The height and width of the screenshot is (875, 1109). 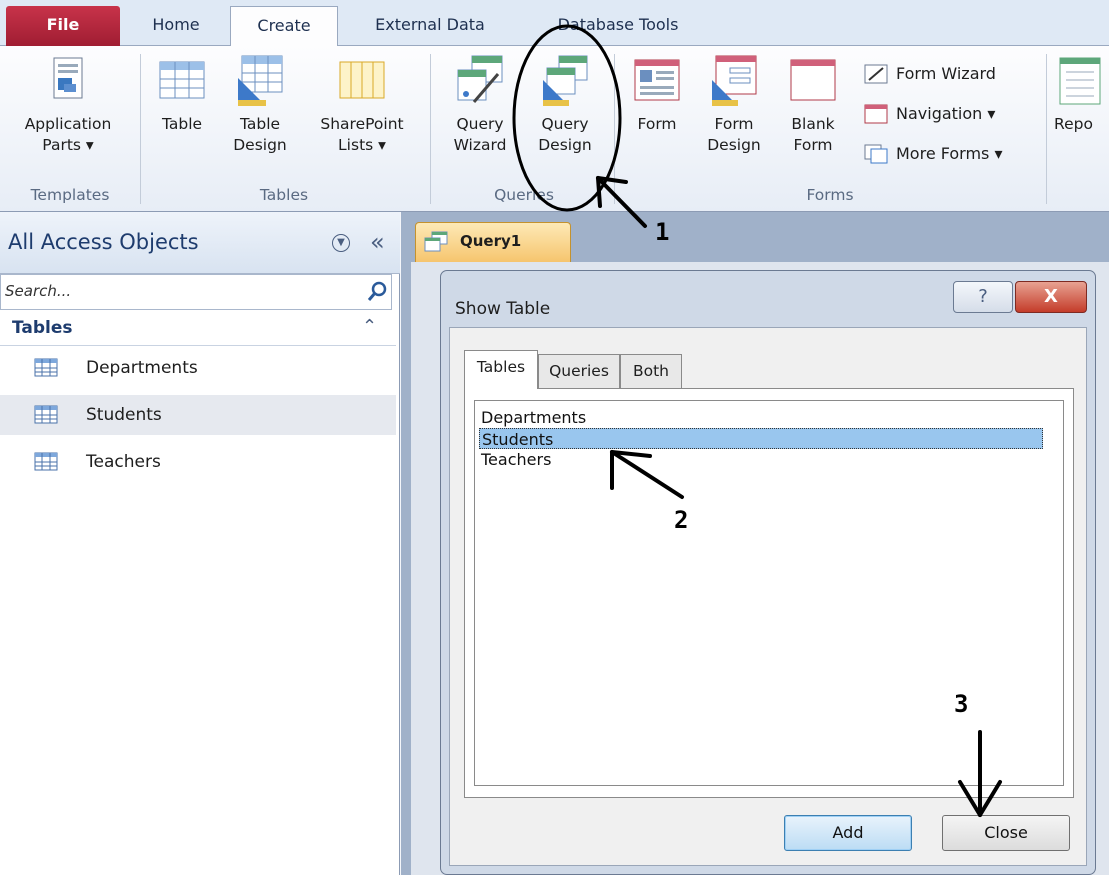 What do you see at coordinates (1073, 124) in the screenshot?
I see `report-label: Repo` at bounding box center [1073, 124].